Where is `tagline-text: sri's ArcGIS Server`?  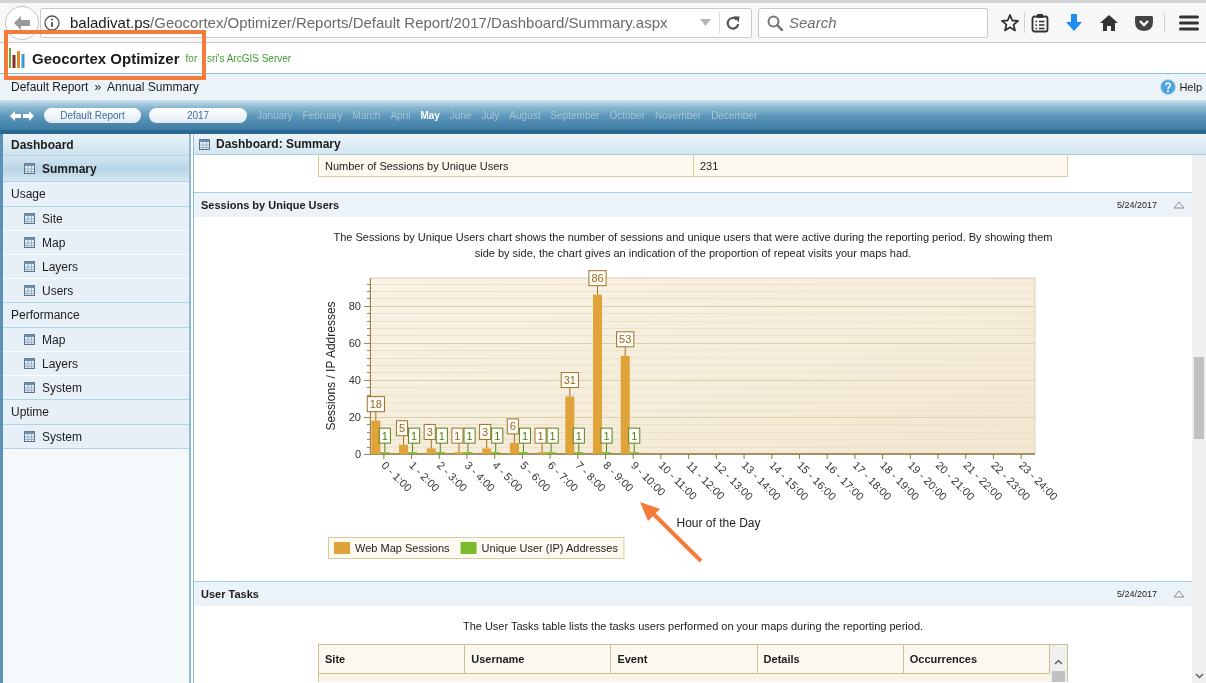
tagline-text: sri's ArcGIS Server is located at coordinates (249, 58).